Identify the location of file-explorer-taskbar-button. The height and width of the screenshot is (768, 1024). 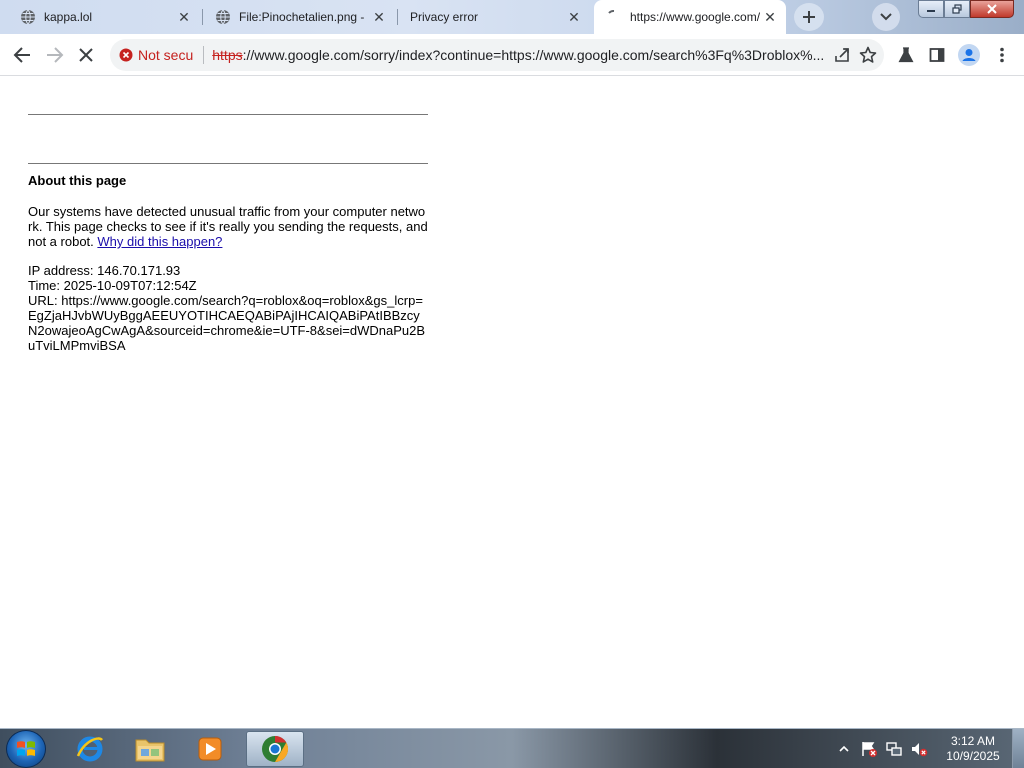
(150, 749).